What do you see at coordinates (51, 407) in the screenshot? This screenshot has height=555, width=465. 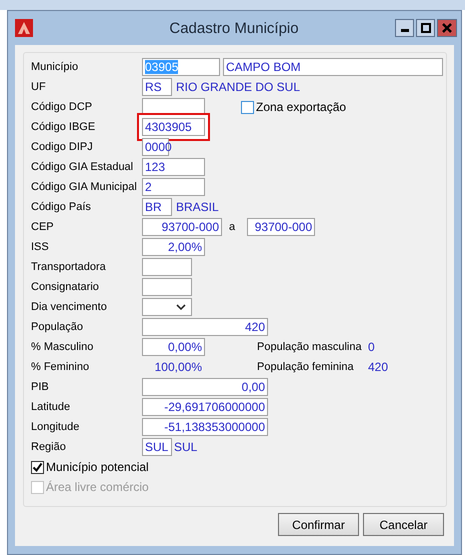 I see `field-label: Latitude` at bounding box center [51, 407].